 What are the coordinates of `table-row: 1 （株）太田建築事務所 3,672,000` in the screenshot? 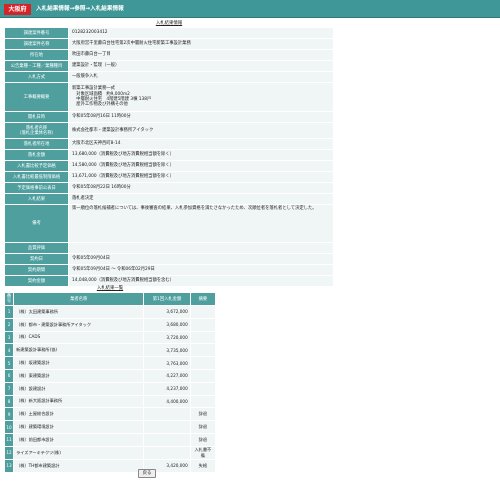 It's located at (110, 312).